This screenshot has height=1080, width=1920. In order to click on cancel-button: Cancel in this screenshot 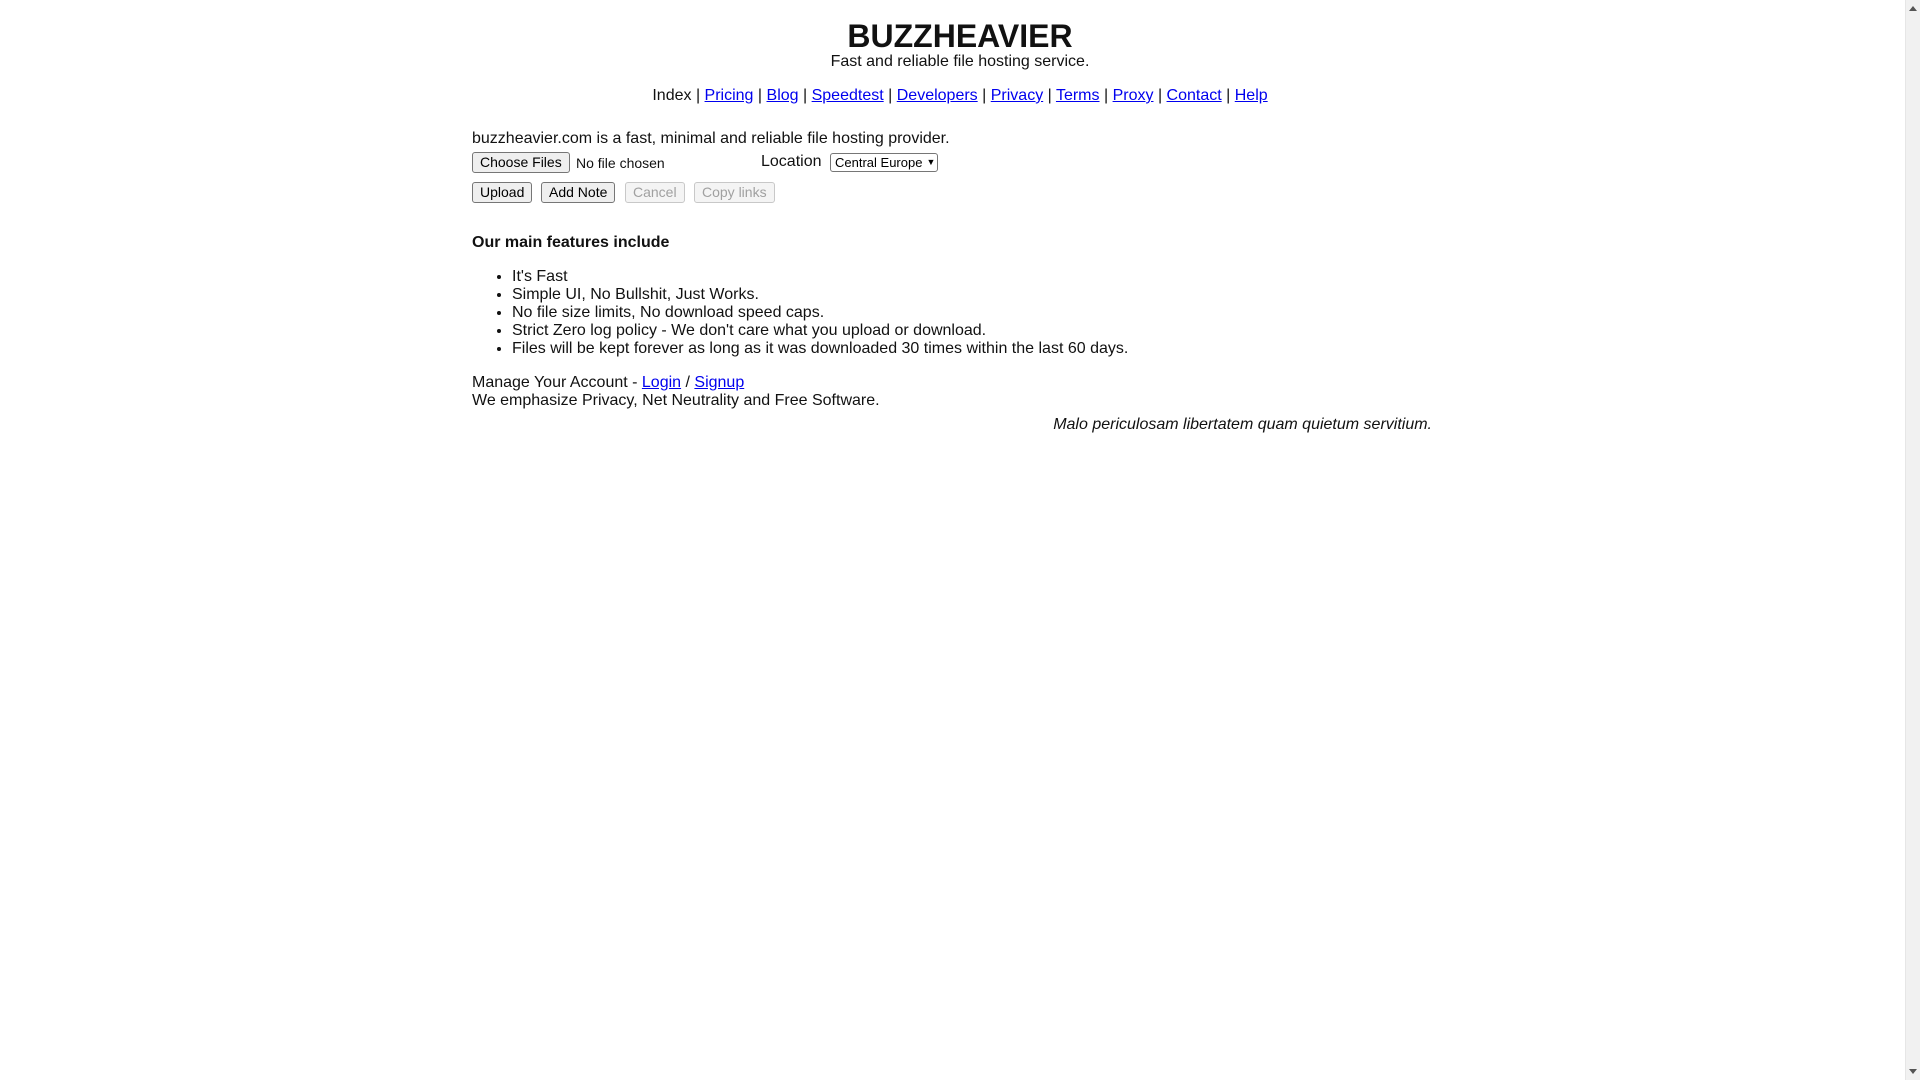, I will do `click(655, 192)`.